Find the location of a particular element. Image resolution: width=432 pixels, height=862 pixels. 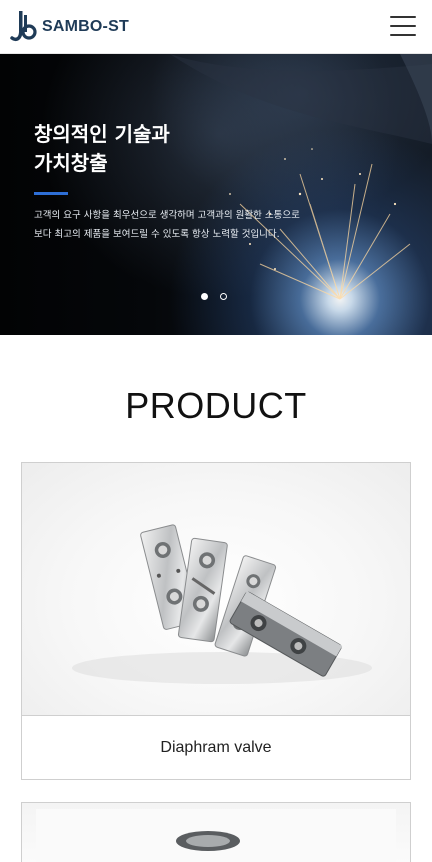

logo-text: SAMBO-ST is located at coordinates (85, 26).